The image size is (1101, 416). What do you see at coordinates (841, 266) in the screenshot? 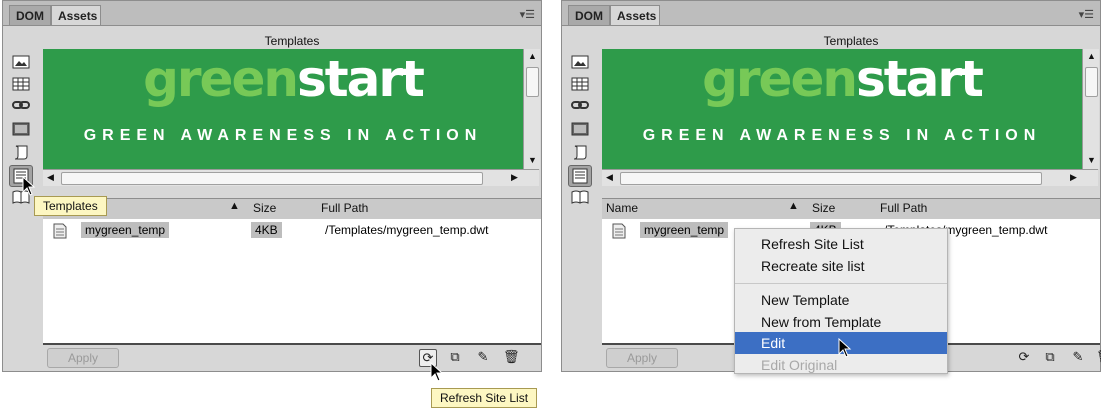
I see `menu-item-recreate-site-list: Recreate site list` at bounding box center [841, 266].